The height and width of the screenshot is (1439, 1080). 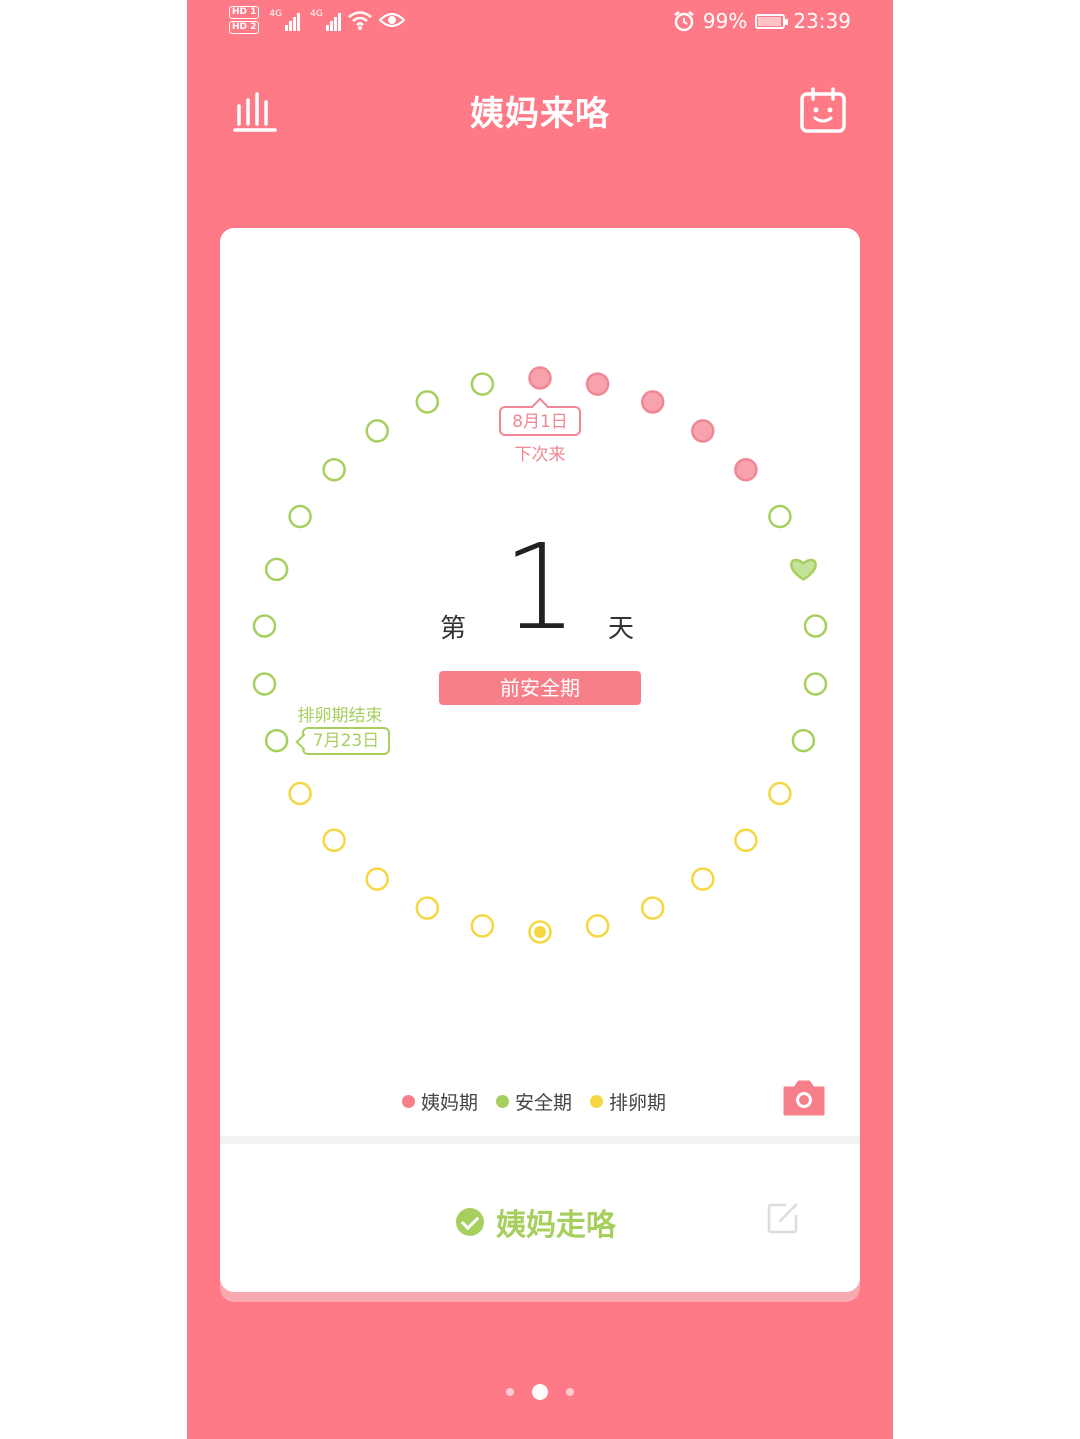 I want to click on camera-icon, so click(x=804, y=1098).